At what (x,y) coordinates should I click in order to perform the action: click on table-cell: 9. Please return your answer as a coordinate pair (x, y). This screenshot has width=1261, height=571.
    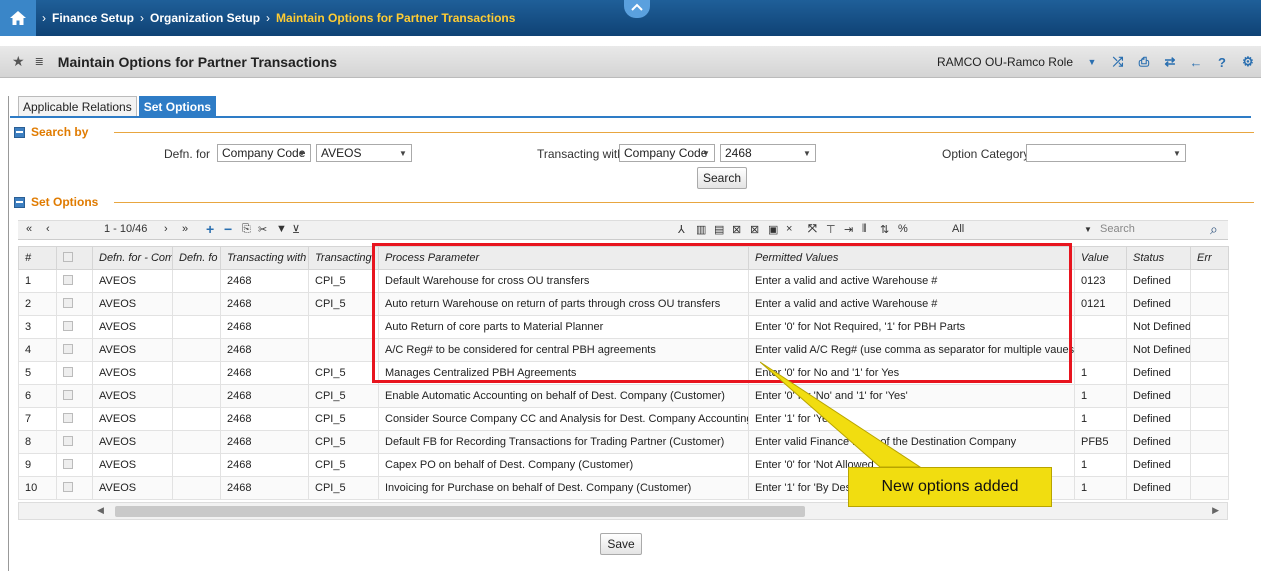
    Looking at the image, I should click on (37, 465).